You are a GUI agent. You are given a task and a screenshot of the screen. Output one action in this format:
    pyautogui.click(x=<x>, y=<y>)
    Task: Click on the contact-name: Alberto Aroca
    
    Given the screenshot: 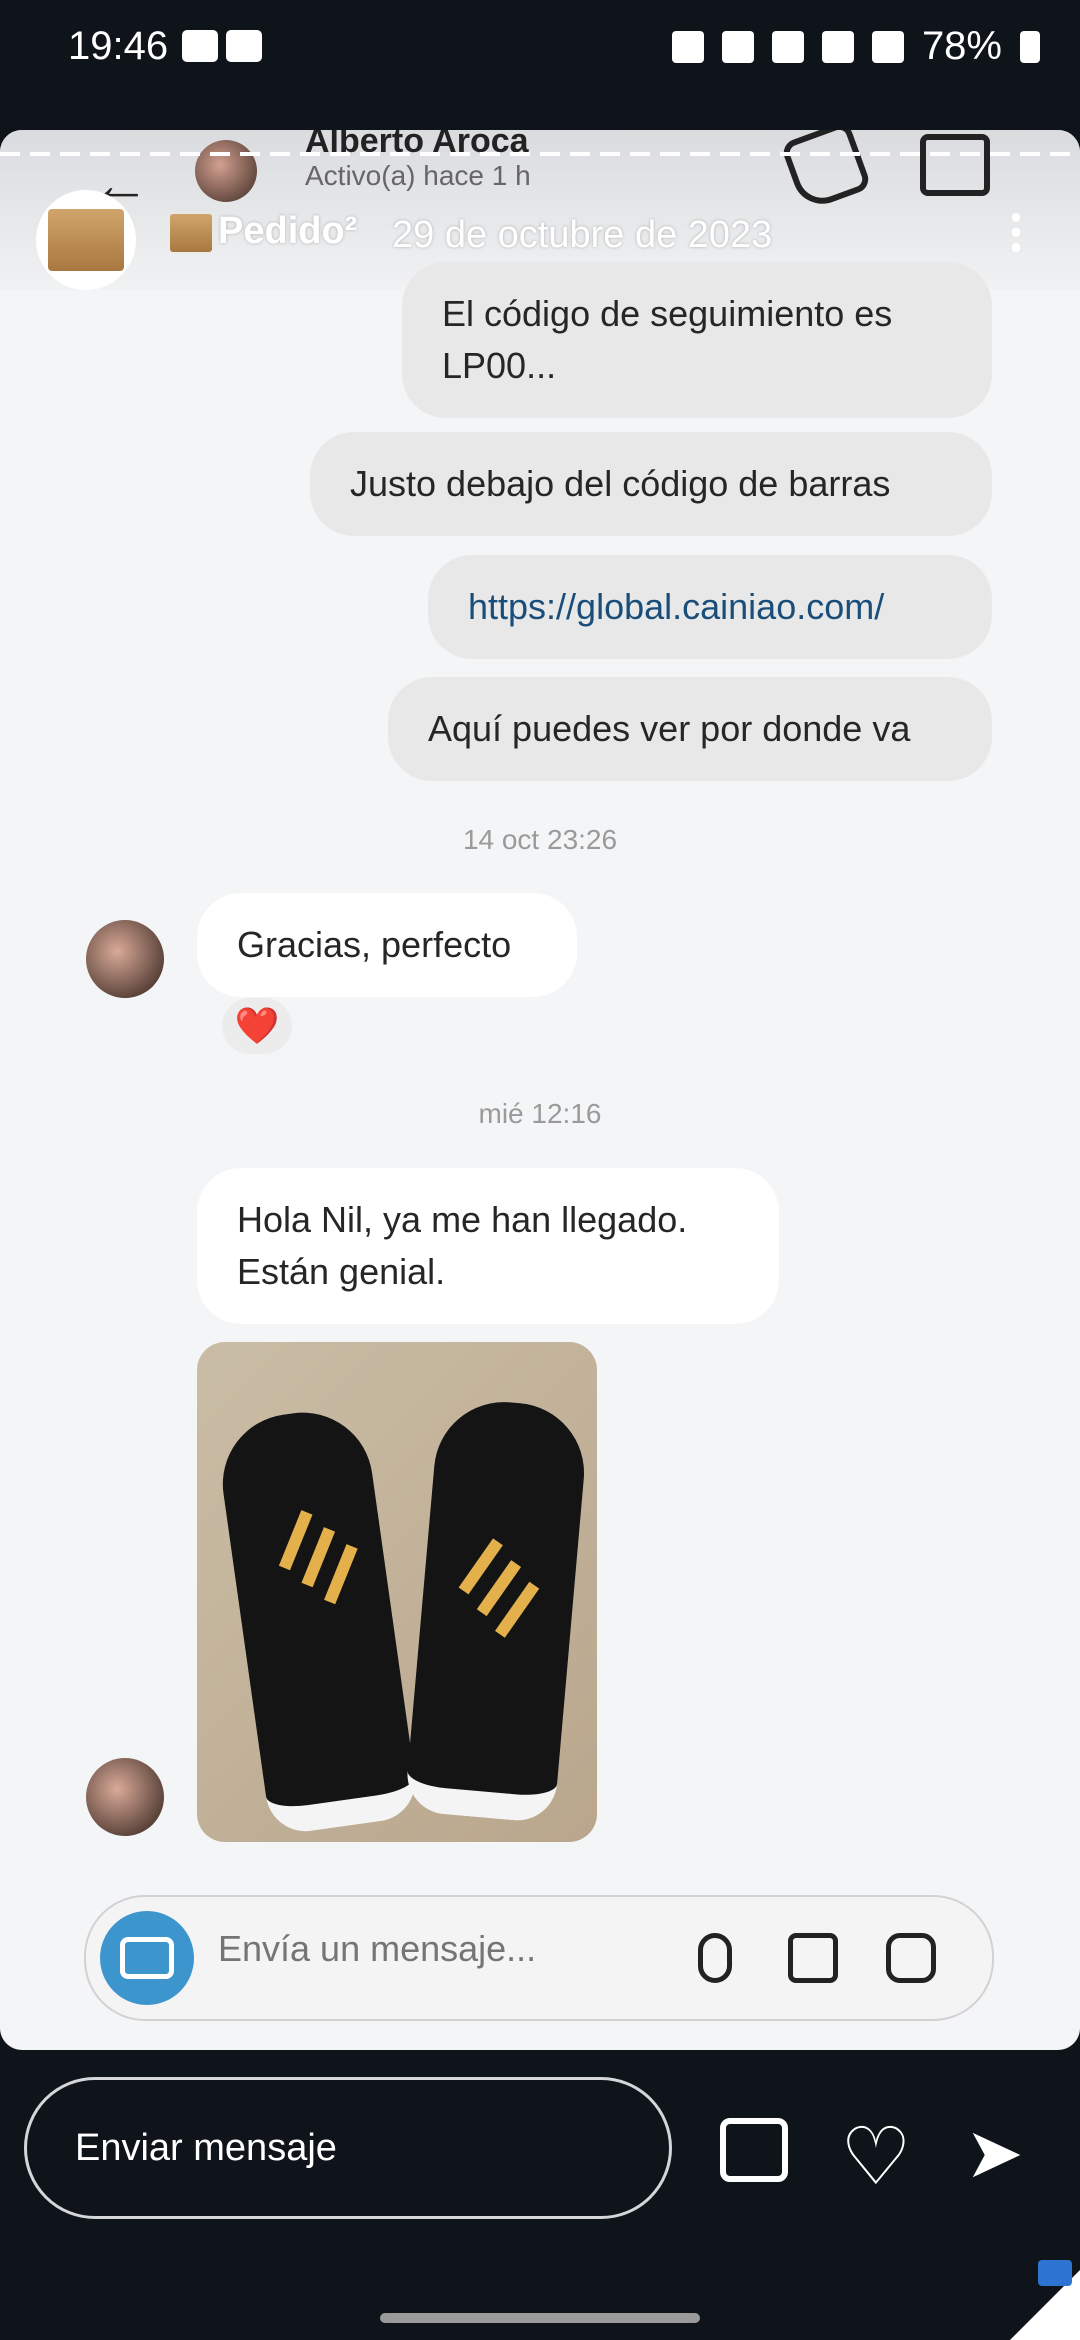 What is the action you would take?
    pyautogui.click(x=417, y=145)
    